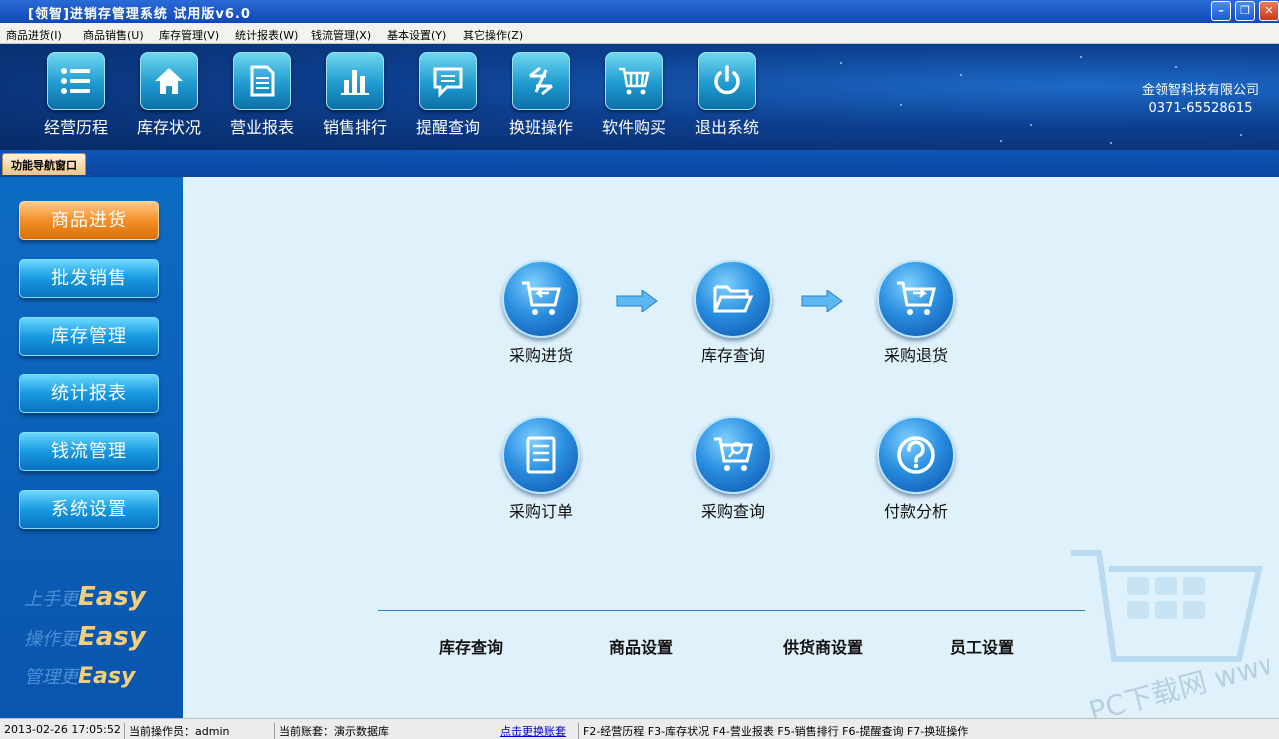 The image size is (1279, 739). I want to click on toolbar-ranking-button: 销售排行, so click(355, 95).